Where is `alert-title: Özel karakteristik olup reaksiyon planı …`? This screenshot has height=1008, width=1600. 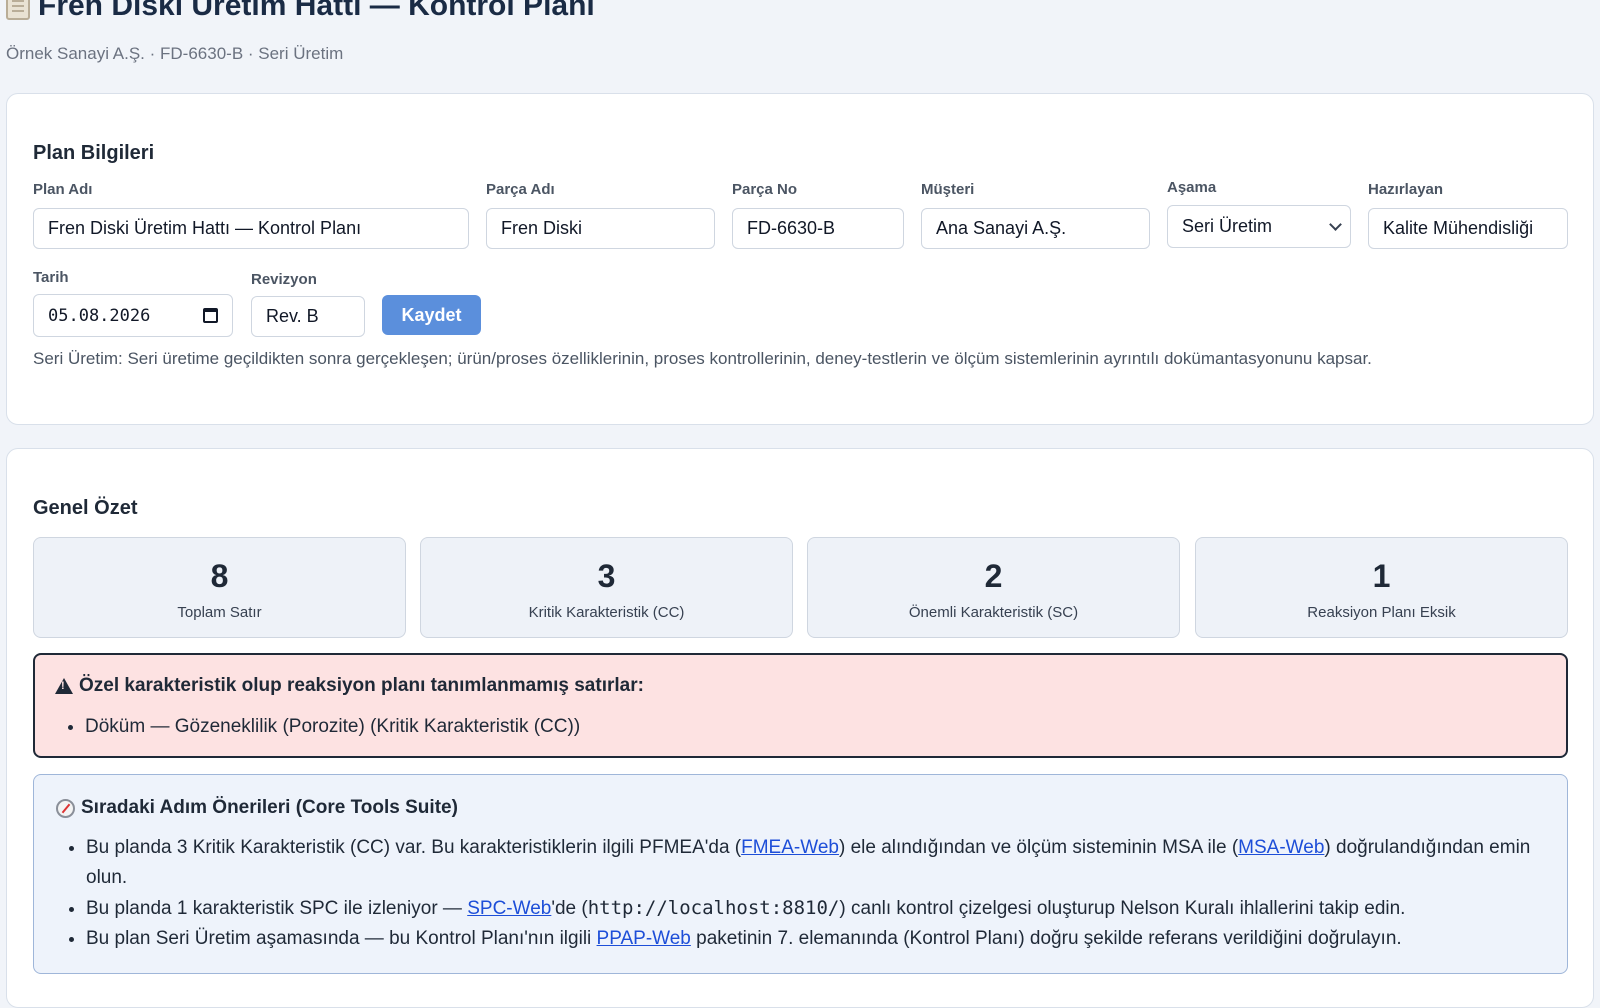 alert-title: Özel karakteristik olup reaksiyon planı … is located at coordinates (349, 686).